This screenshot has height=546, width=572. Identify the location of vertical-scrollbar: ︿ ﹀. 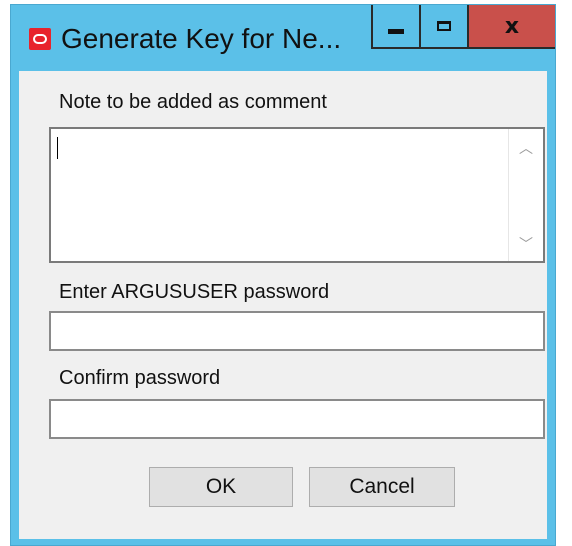
(525, 195).